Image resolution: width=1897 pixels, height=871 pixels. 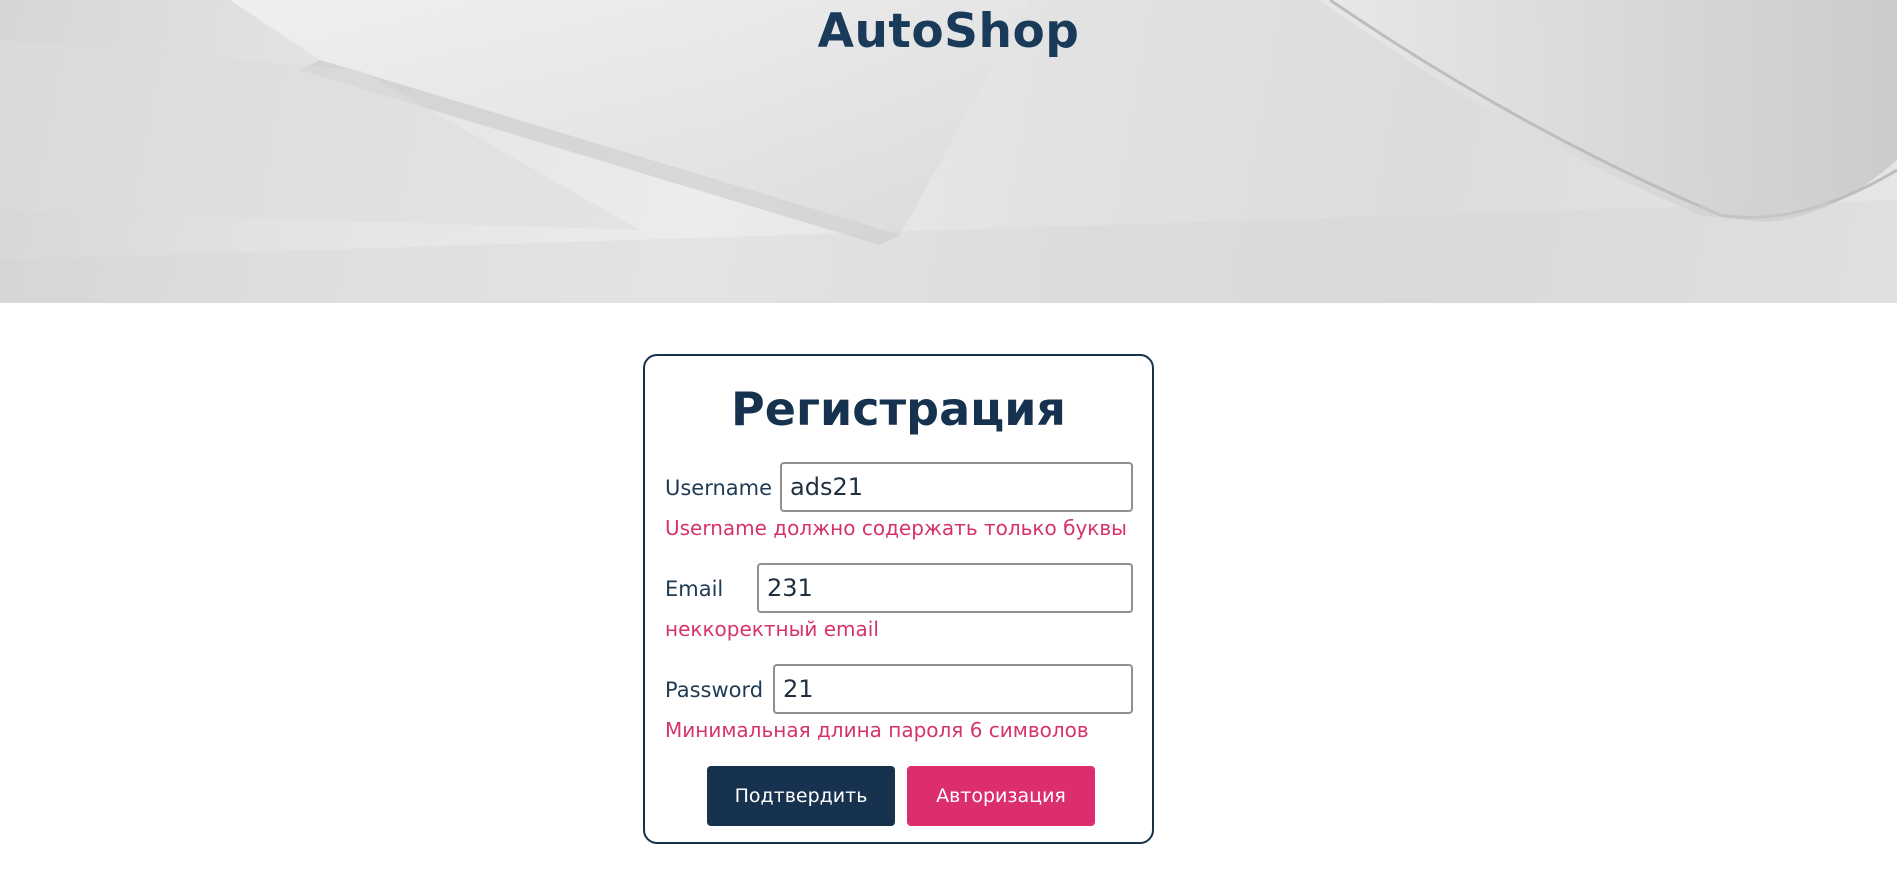 What do you see at coordinates (694, 589) in the screenshot?
I see `email-label: Email` at bounding box center [694, 589].